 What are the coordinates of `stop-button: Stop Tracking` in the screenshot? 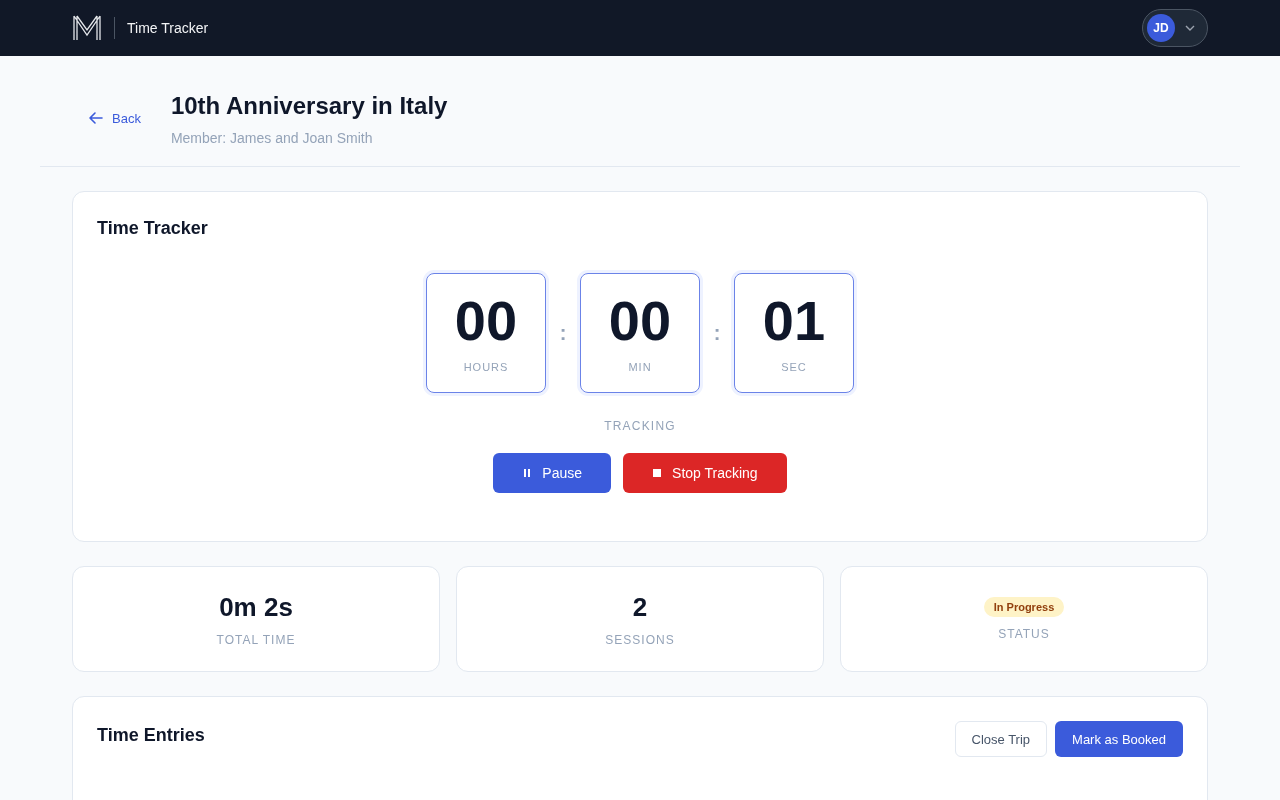 It's located at (705, 473).